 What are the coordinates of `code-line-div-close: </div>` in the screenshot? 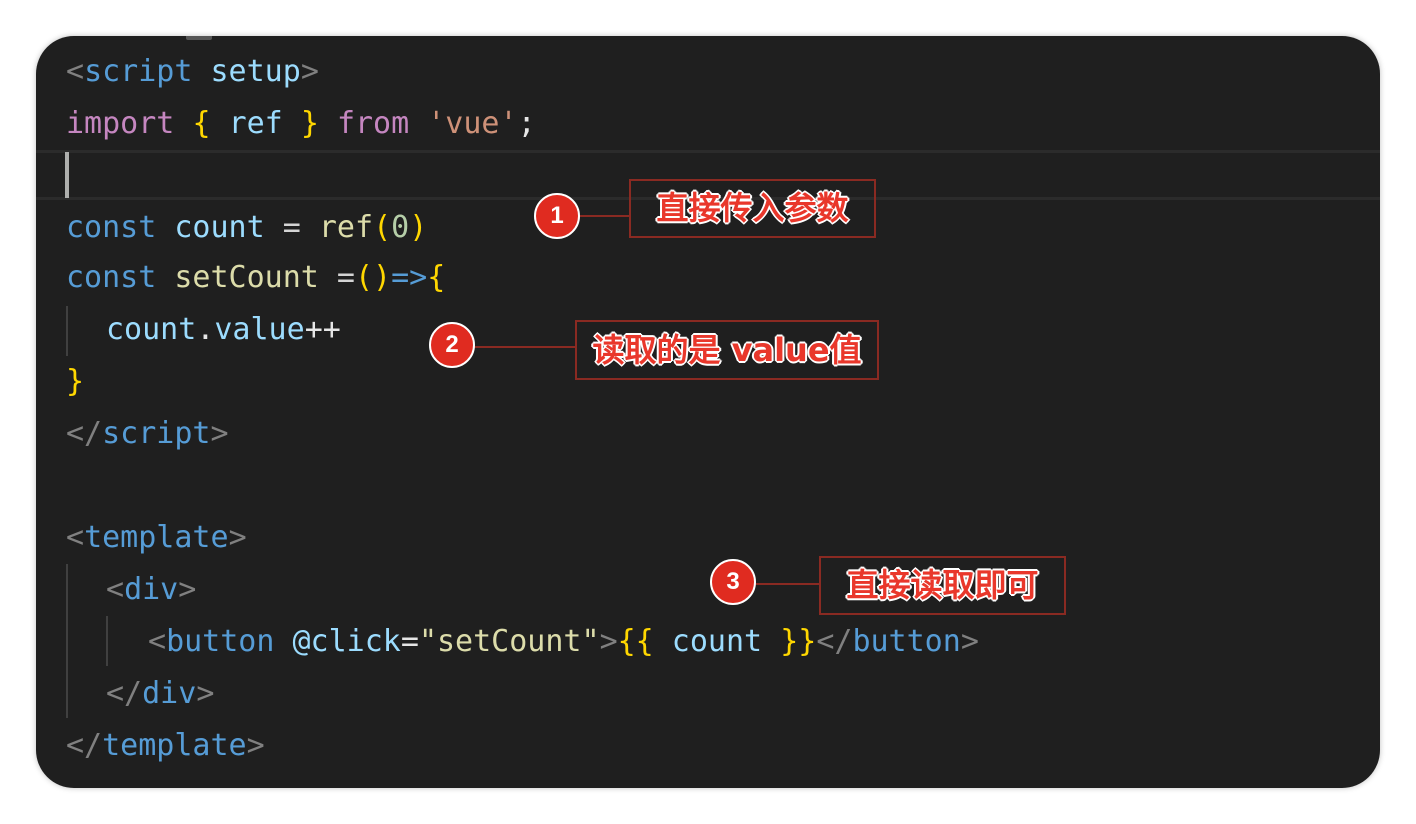 It's located at (160, 694).